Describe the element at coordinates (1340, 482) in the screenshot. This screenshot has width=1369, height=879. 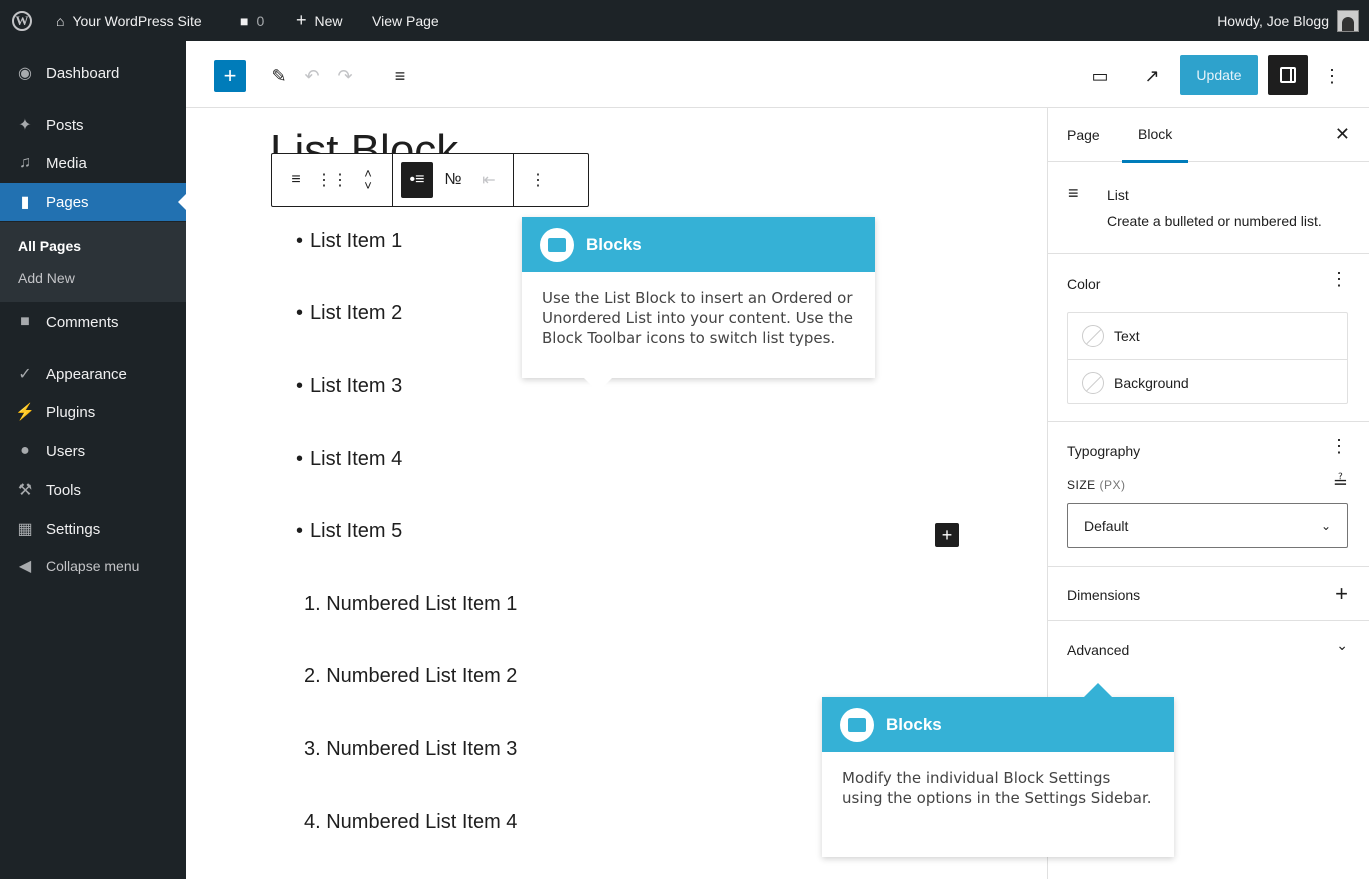
I see `custom-size-sliders-icon: ≟` at that location.